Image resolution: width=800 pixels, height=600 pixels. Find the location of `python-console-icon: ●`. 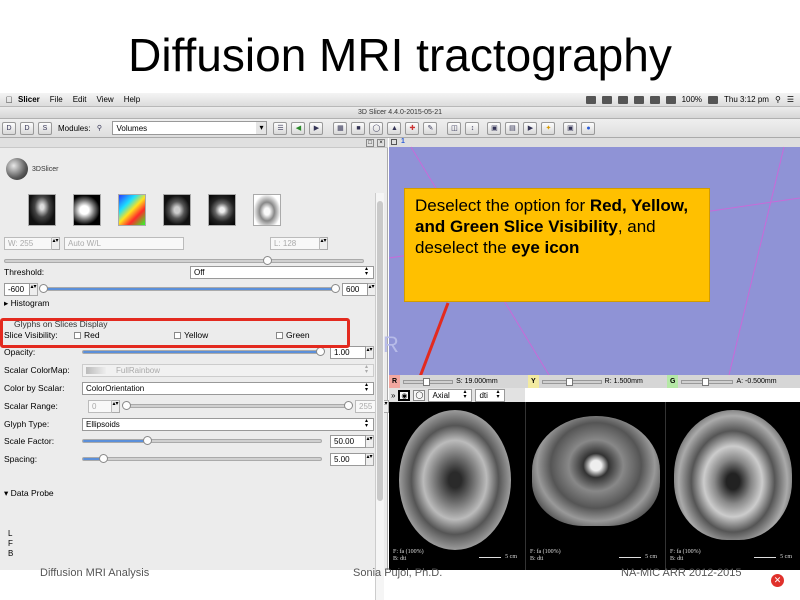

python-console-icon: ● is located at coordinates (588, 128).